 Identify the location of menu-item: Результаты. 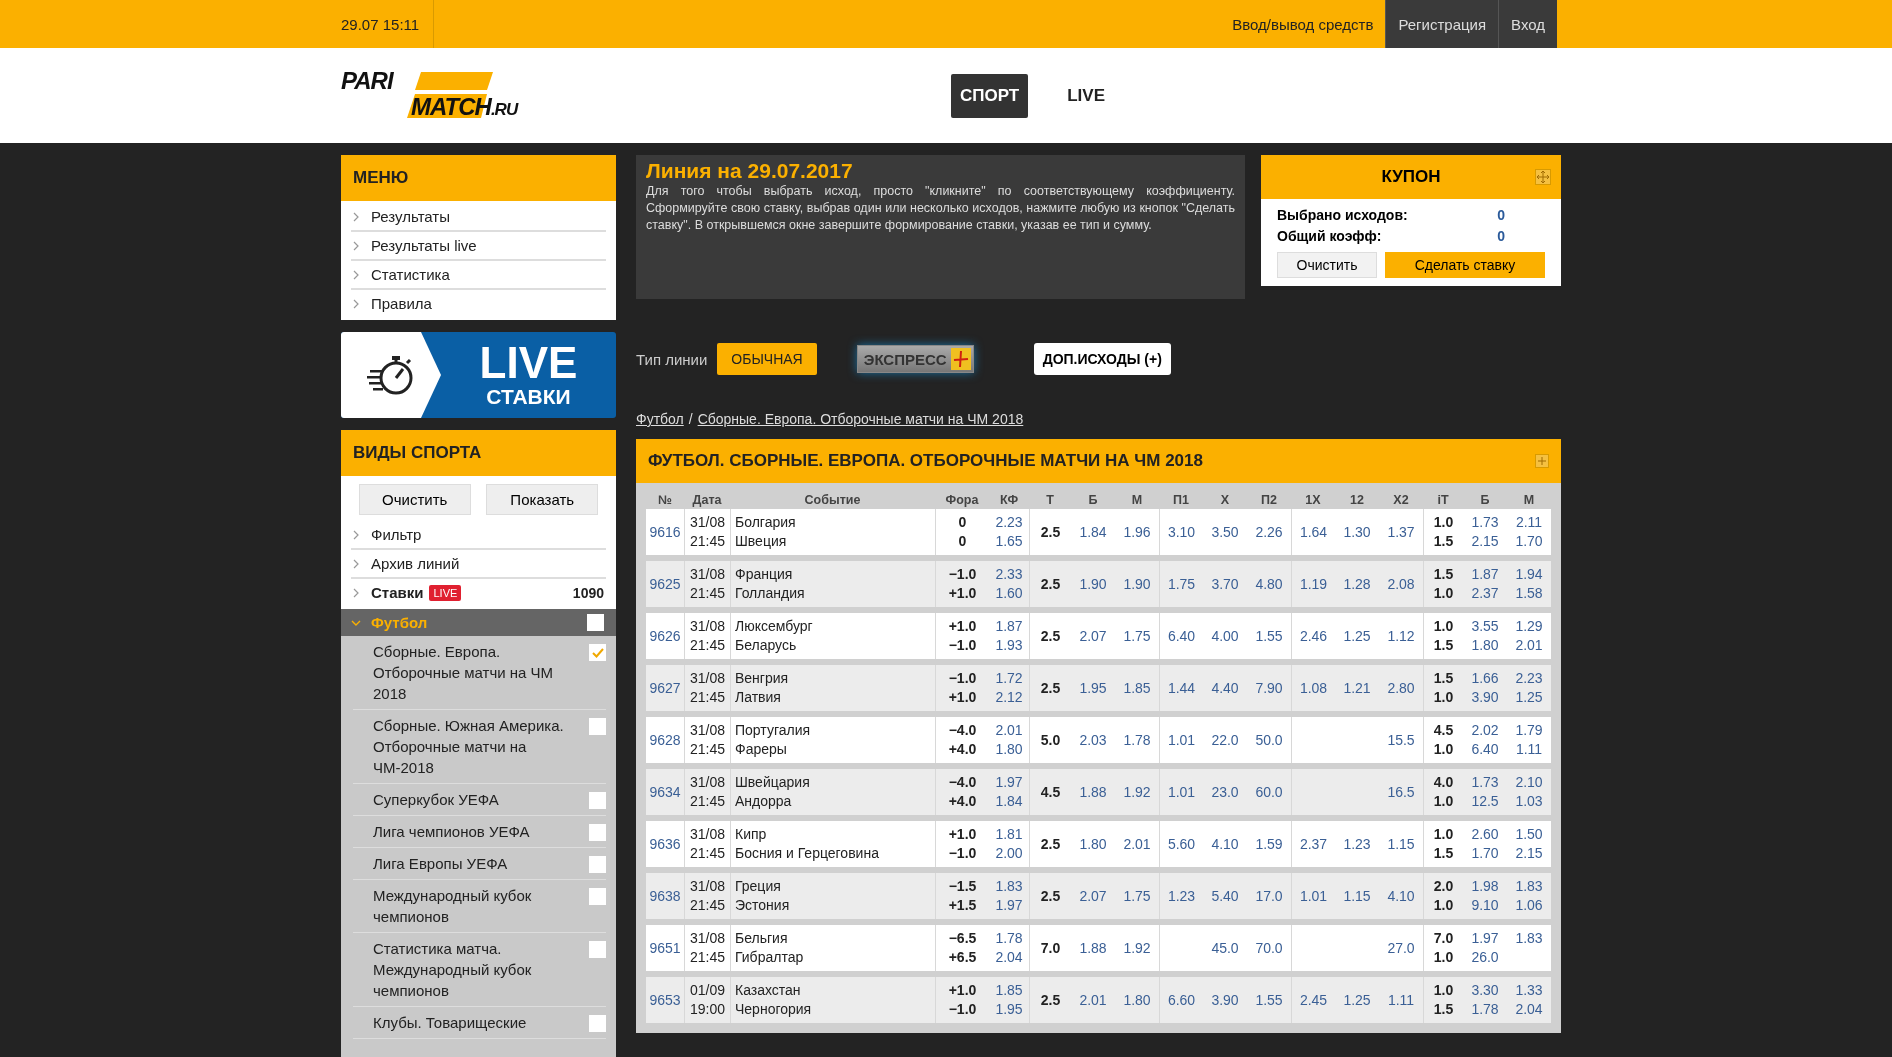
(478, 217).